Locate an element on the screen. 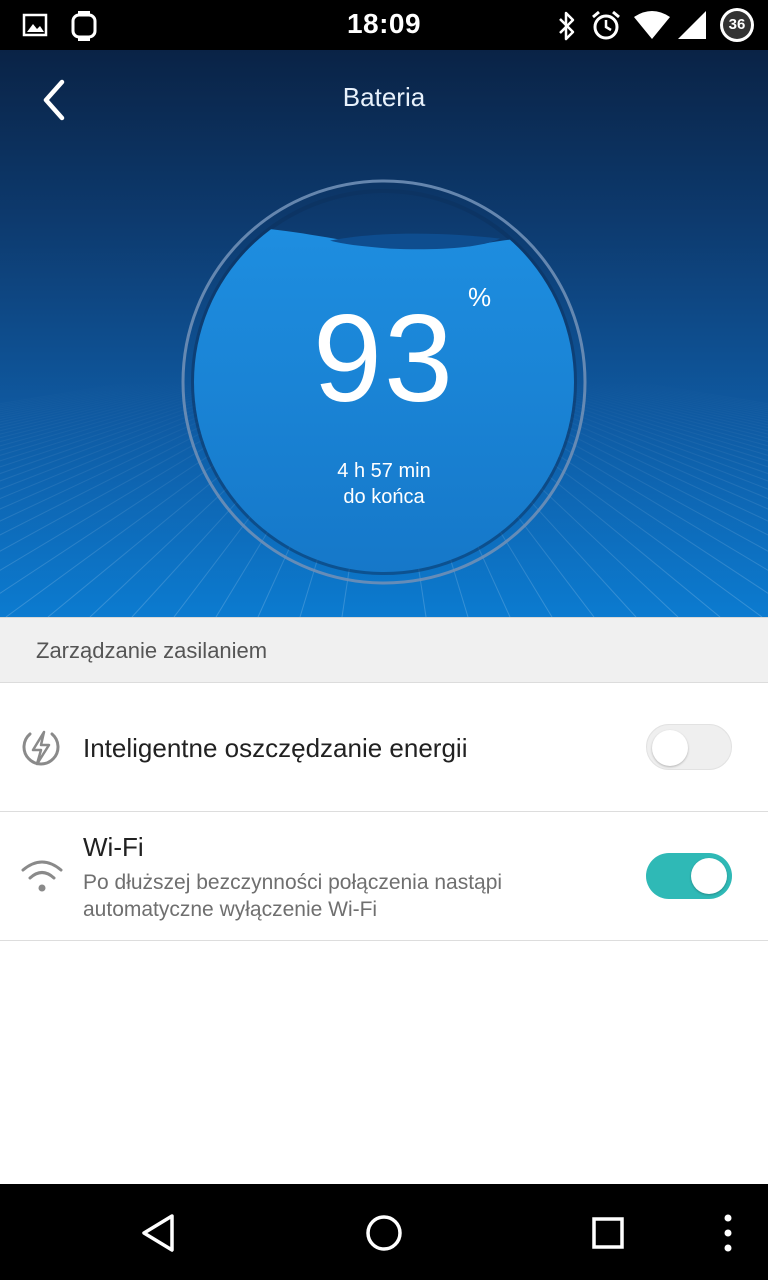 This screenshot has height=1280, width=768. time-remaining-value: 4 h 57 min is located at coordinates (384, 471).